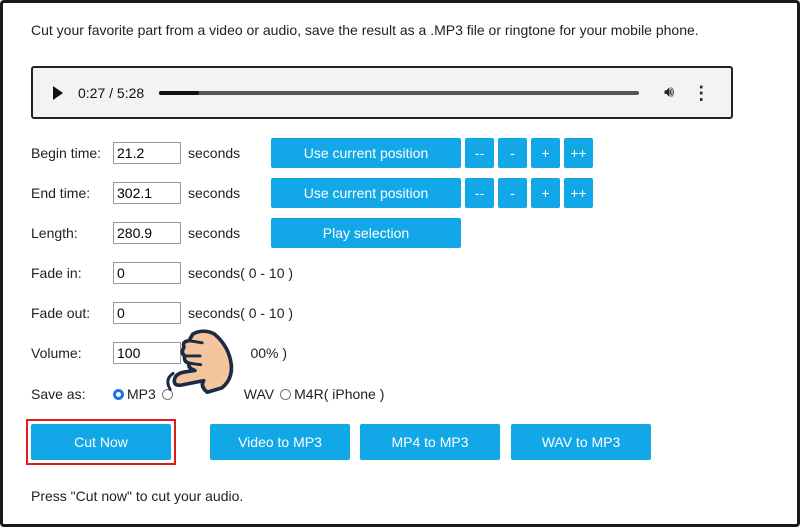 The height and width of the screenshot is (527, 800). What do you see at coordinates (241, 273) in the screenshot?
I see `fade-in-unit: seconds( 0 - 10 )` at bounding box center [241, 273].